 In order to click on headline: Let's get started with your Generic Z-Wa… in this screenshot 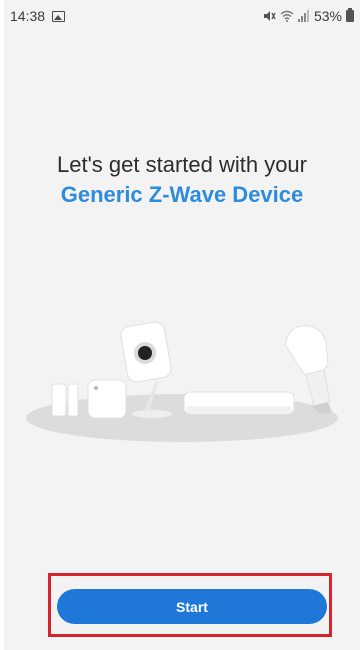, I will do `click(182, 180)`.